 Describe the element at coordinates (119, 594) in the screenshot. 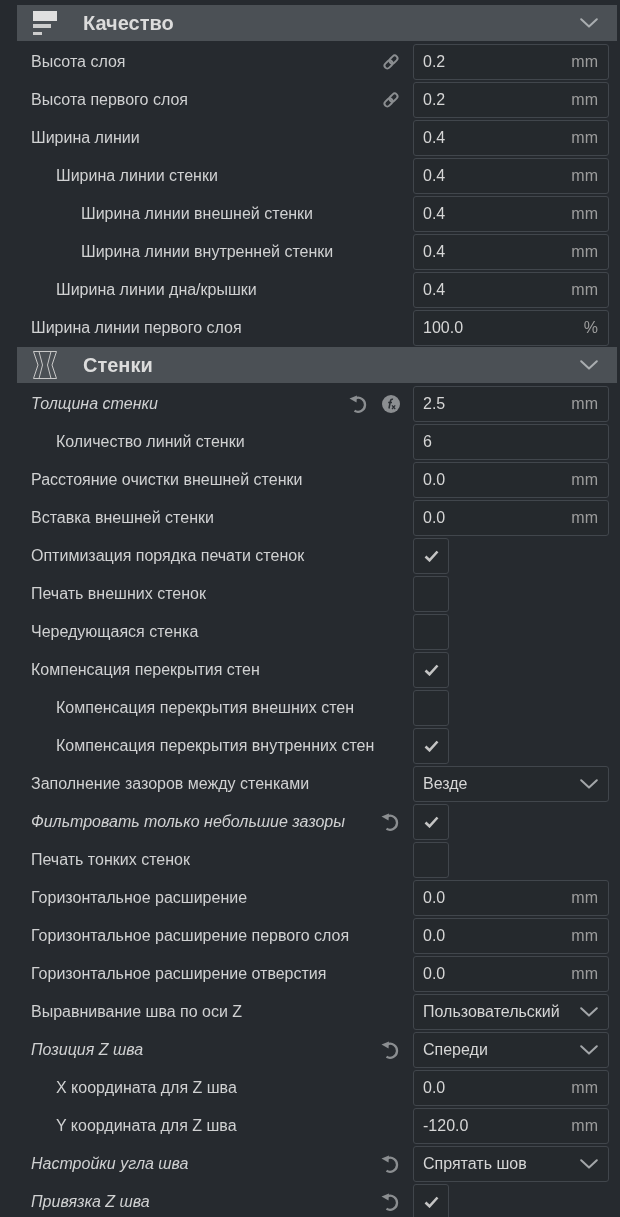

I see `setting-label: Печать внешних стенок` at that location.